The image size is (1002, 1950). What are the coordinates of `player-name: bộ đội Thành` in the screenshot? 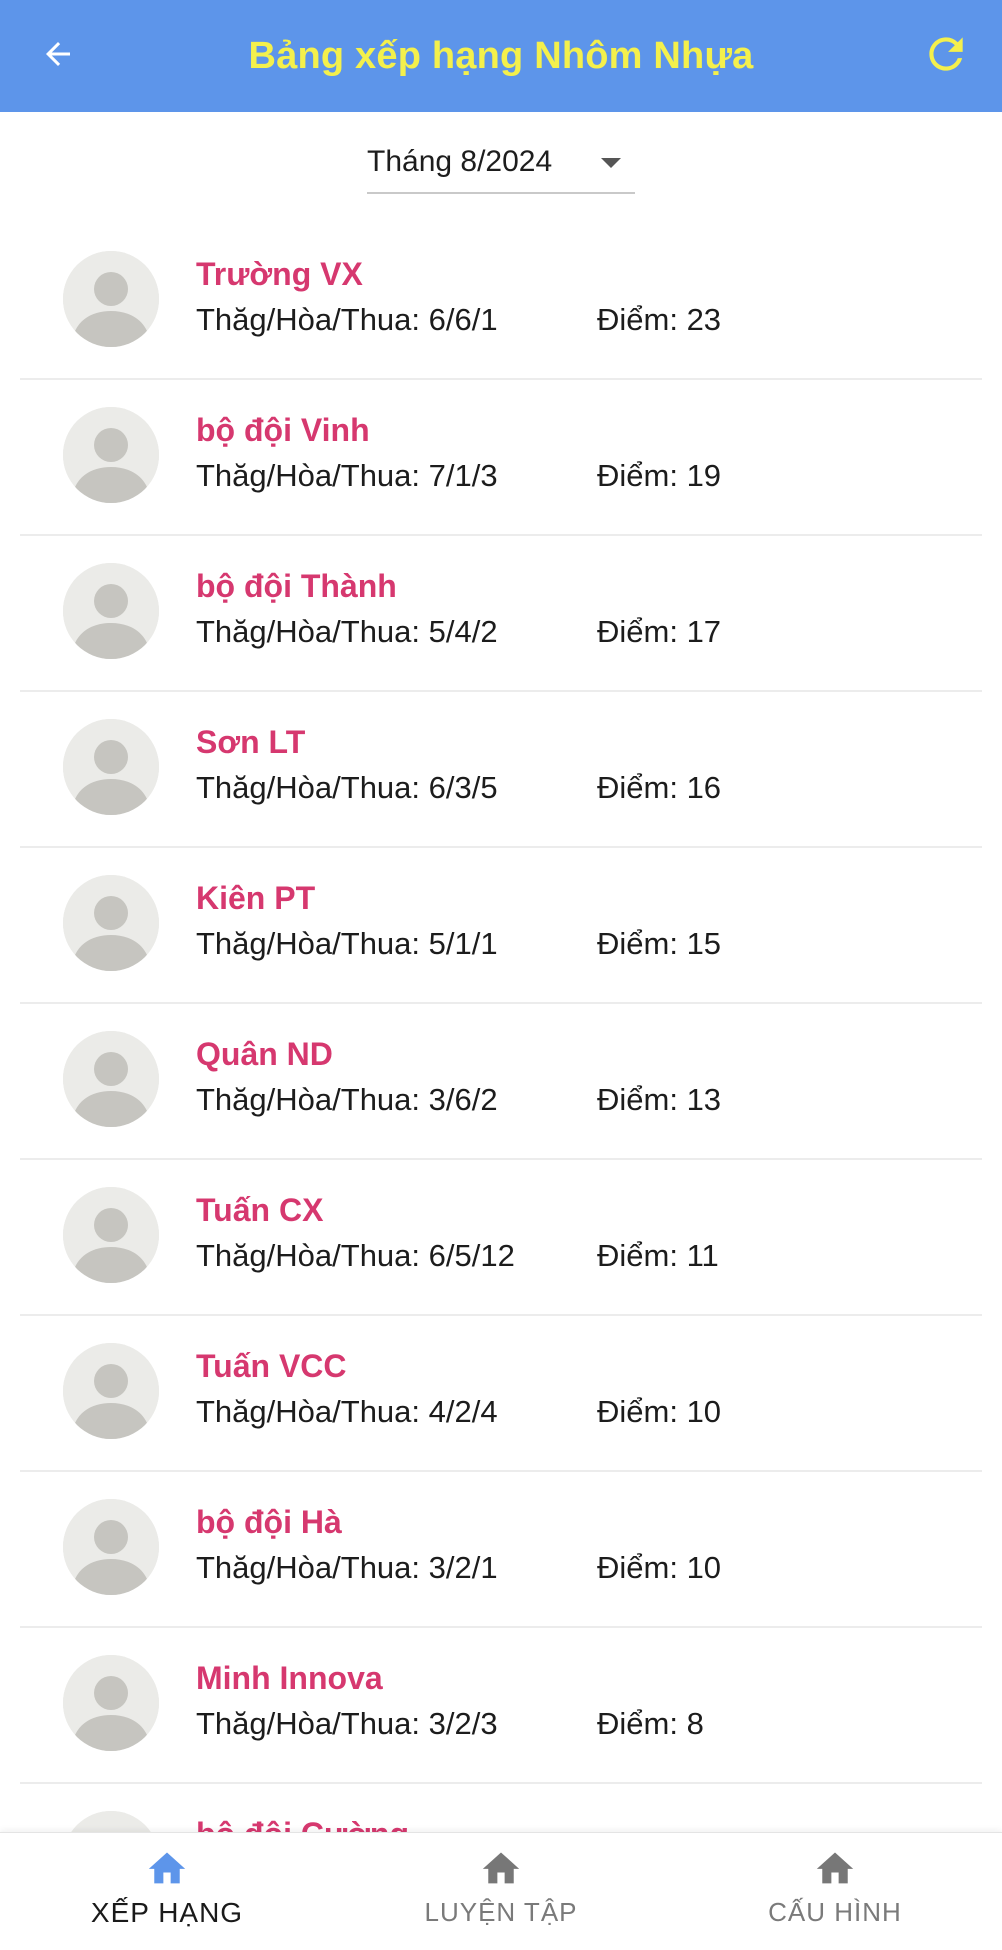 It's located at (296, 586).